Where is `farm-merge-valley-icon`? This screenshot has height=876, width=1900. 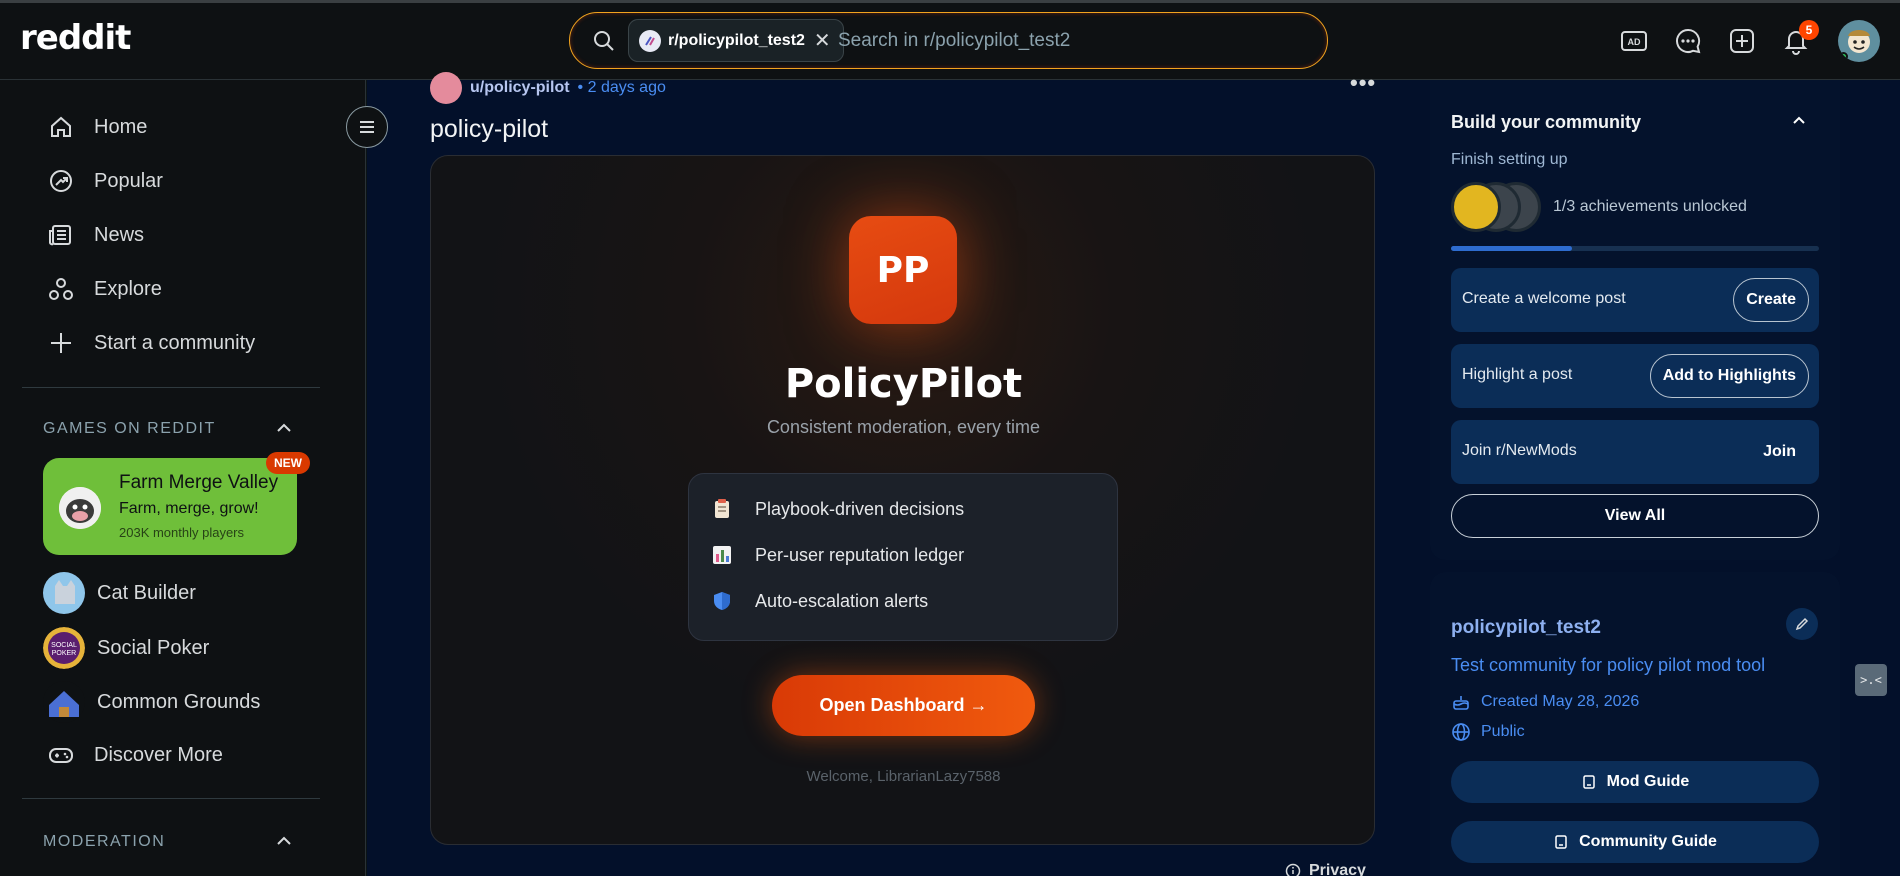
farm-merge-valley-icon is located at coordinates (80, 508).